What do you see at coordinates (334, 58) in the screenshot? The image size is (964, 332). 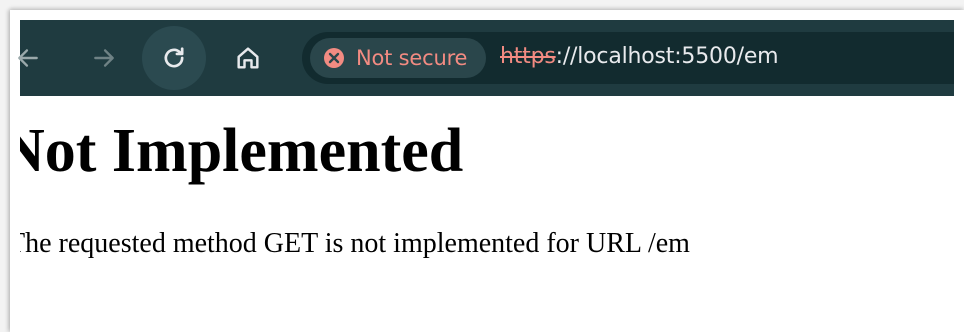 I see `error-circle-icon` at bounding box center [334, 58].